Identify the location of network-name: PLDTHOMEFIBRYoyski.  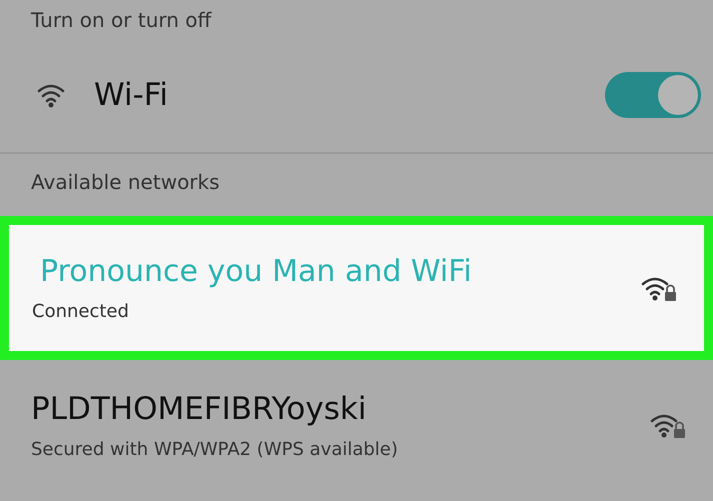
(199, 408).